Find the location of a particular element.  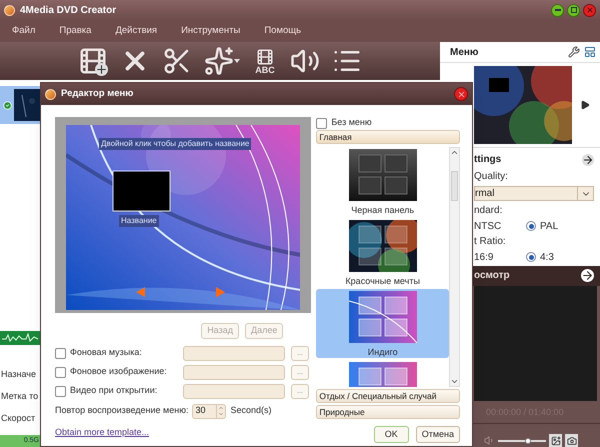

play-icon is located at coordinates (585, 105).